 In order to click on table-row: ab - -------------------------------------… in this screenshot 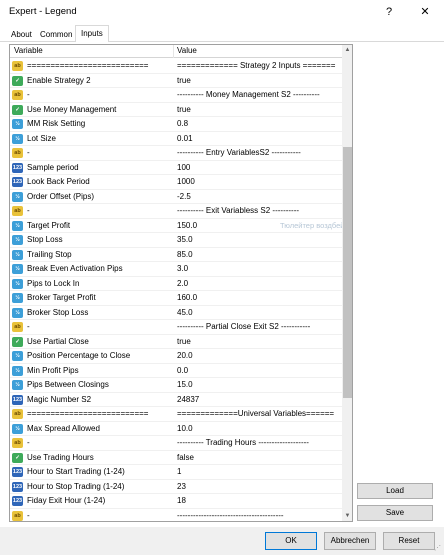, I will do `click(176, 515)`.